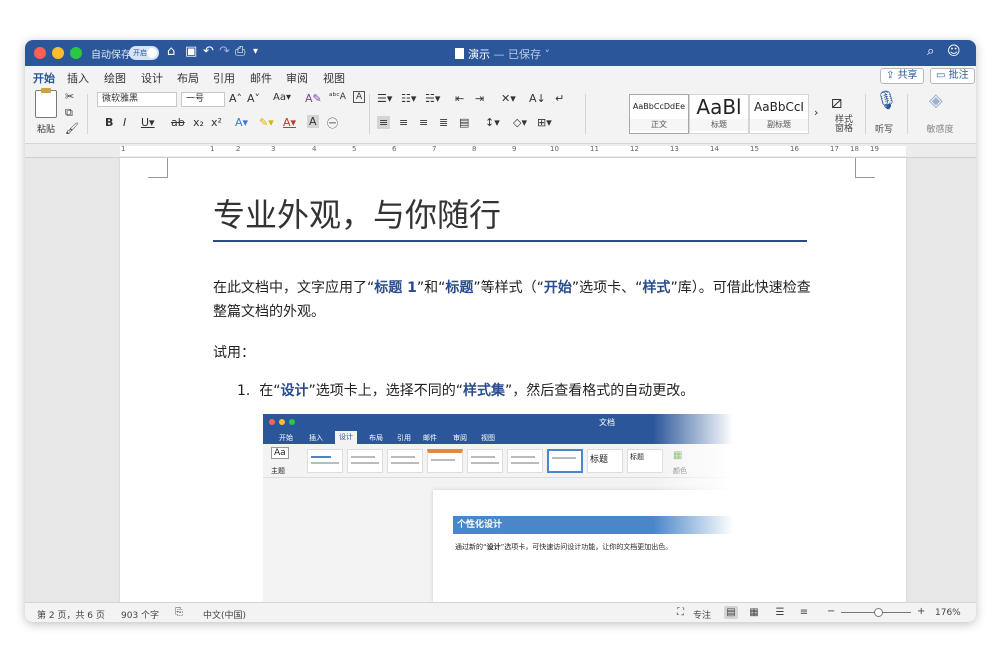 This screenshot has width=1000, height=666. What do you see at coordinates (544, 122) in the screenshot?
I see `borders-icon: ⊞▾` at bounding box center [544, 122].